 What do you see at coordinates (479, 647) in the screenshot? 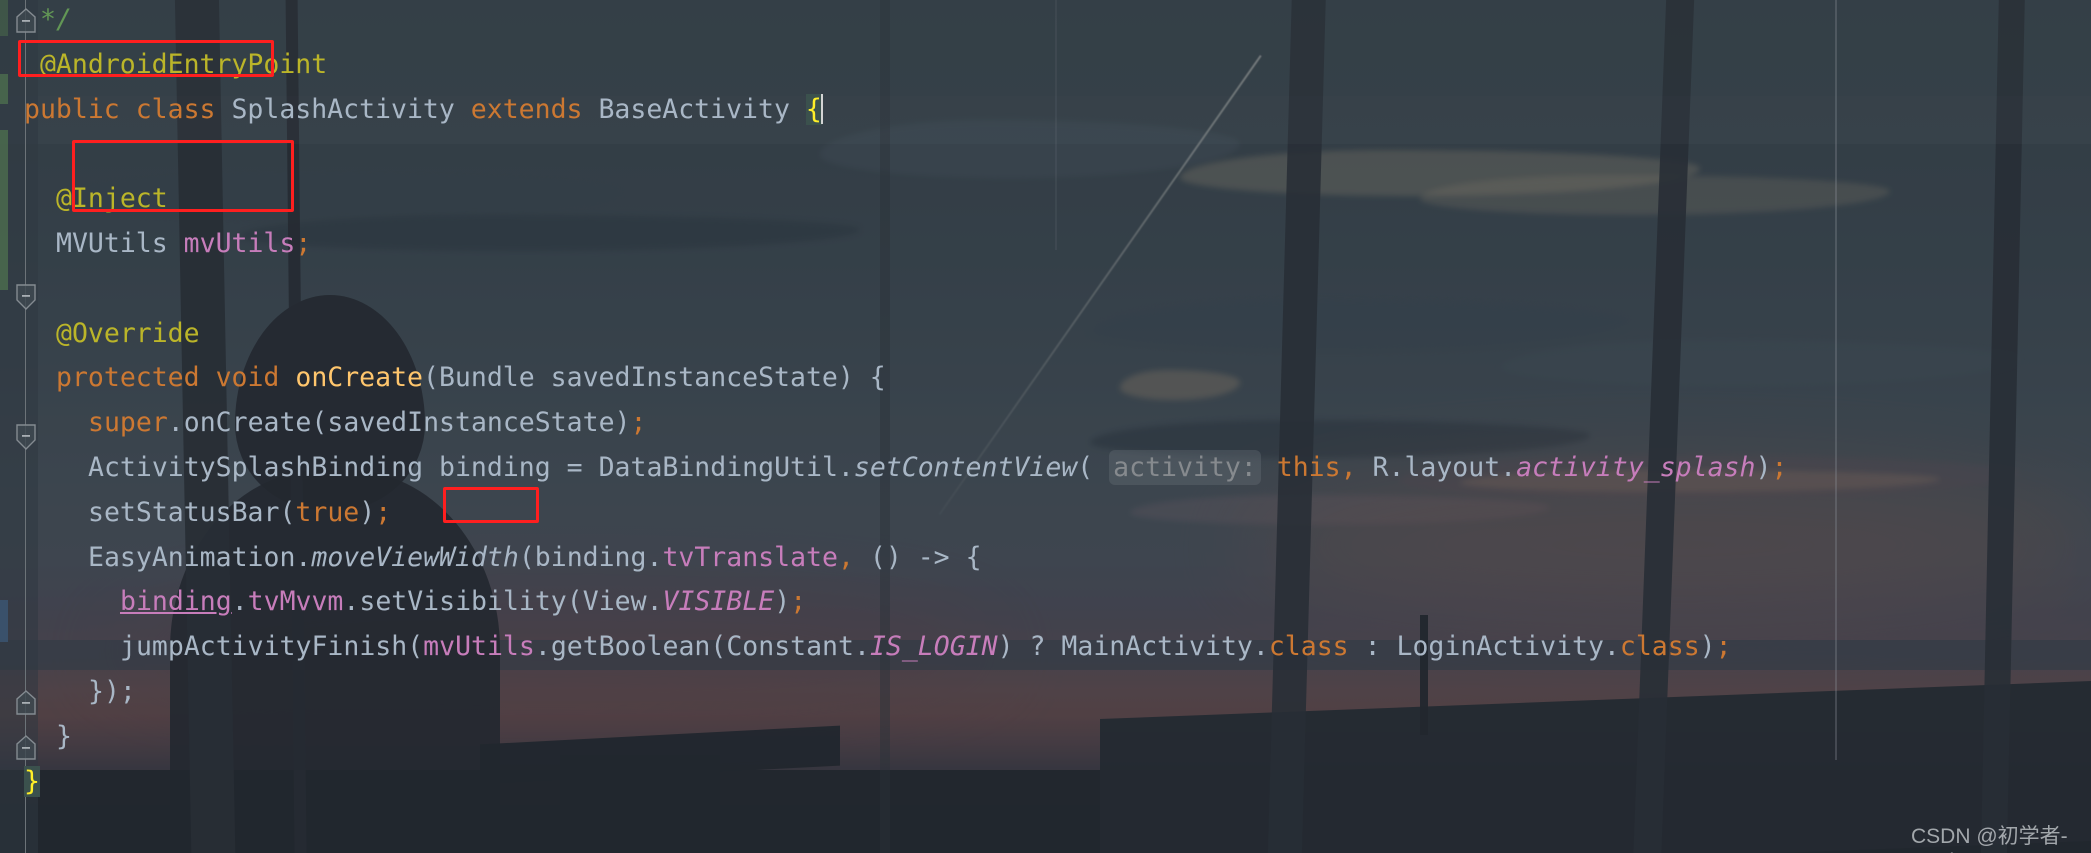
I see `code-token: mvUtils` at bounding box center [479, 647].